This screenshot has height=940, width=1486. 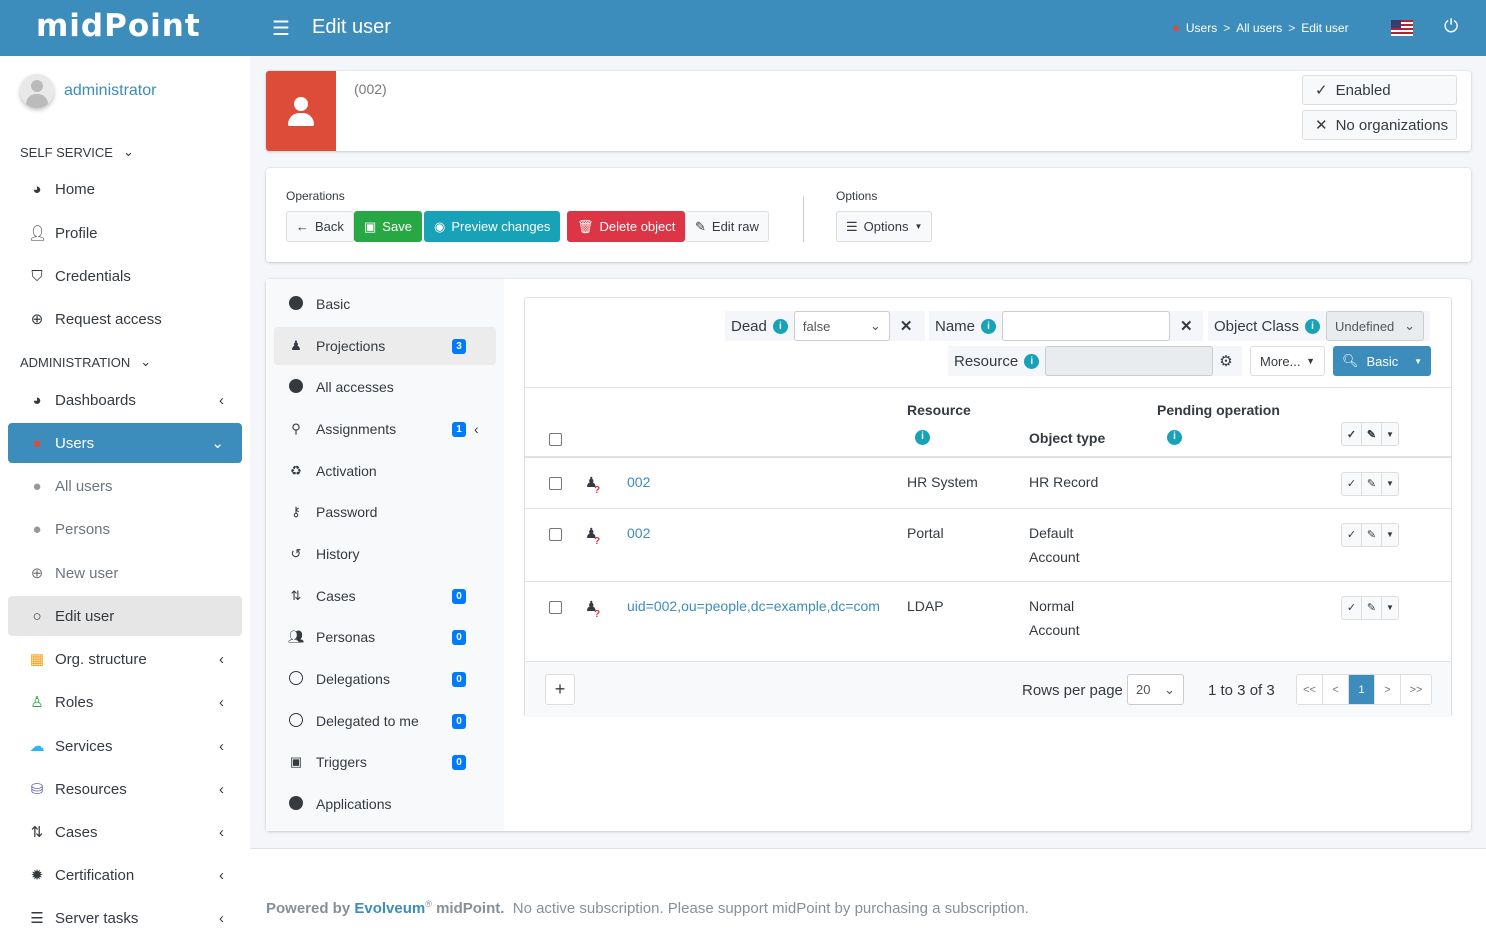 I want to click on object-class-select: Undefined ⌄, so click(x=1375, y=326).